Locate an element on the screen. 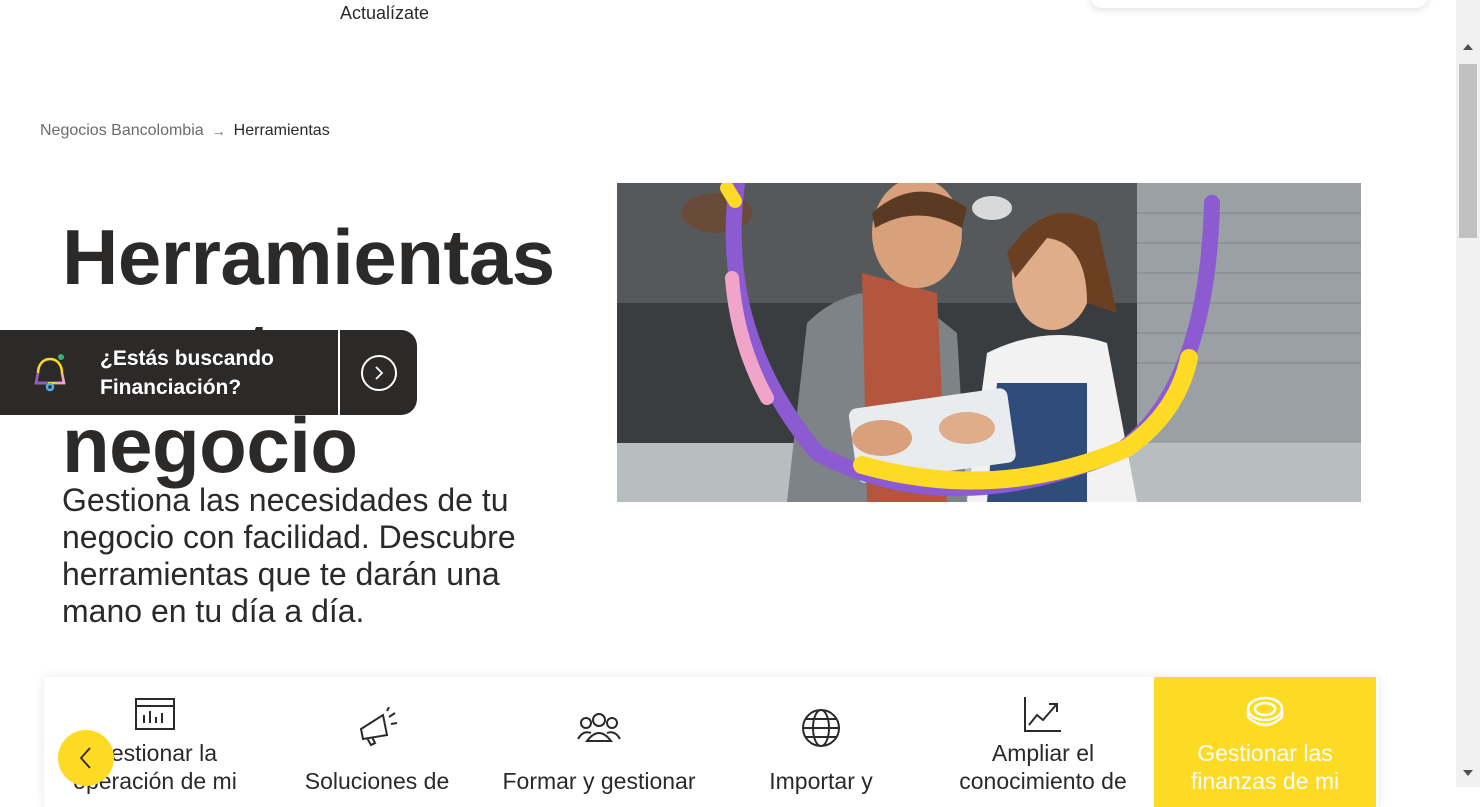  financing-promo-banner: ¿Estás buscando Financiación? is located at coordinates (208, 372).